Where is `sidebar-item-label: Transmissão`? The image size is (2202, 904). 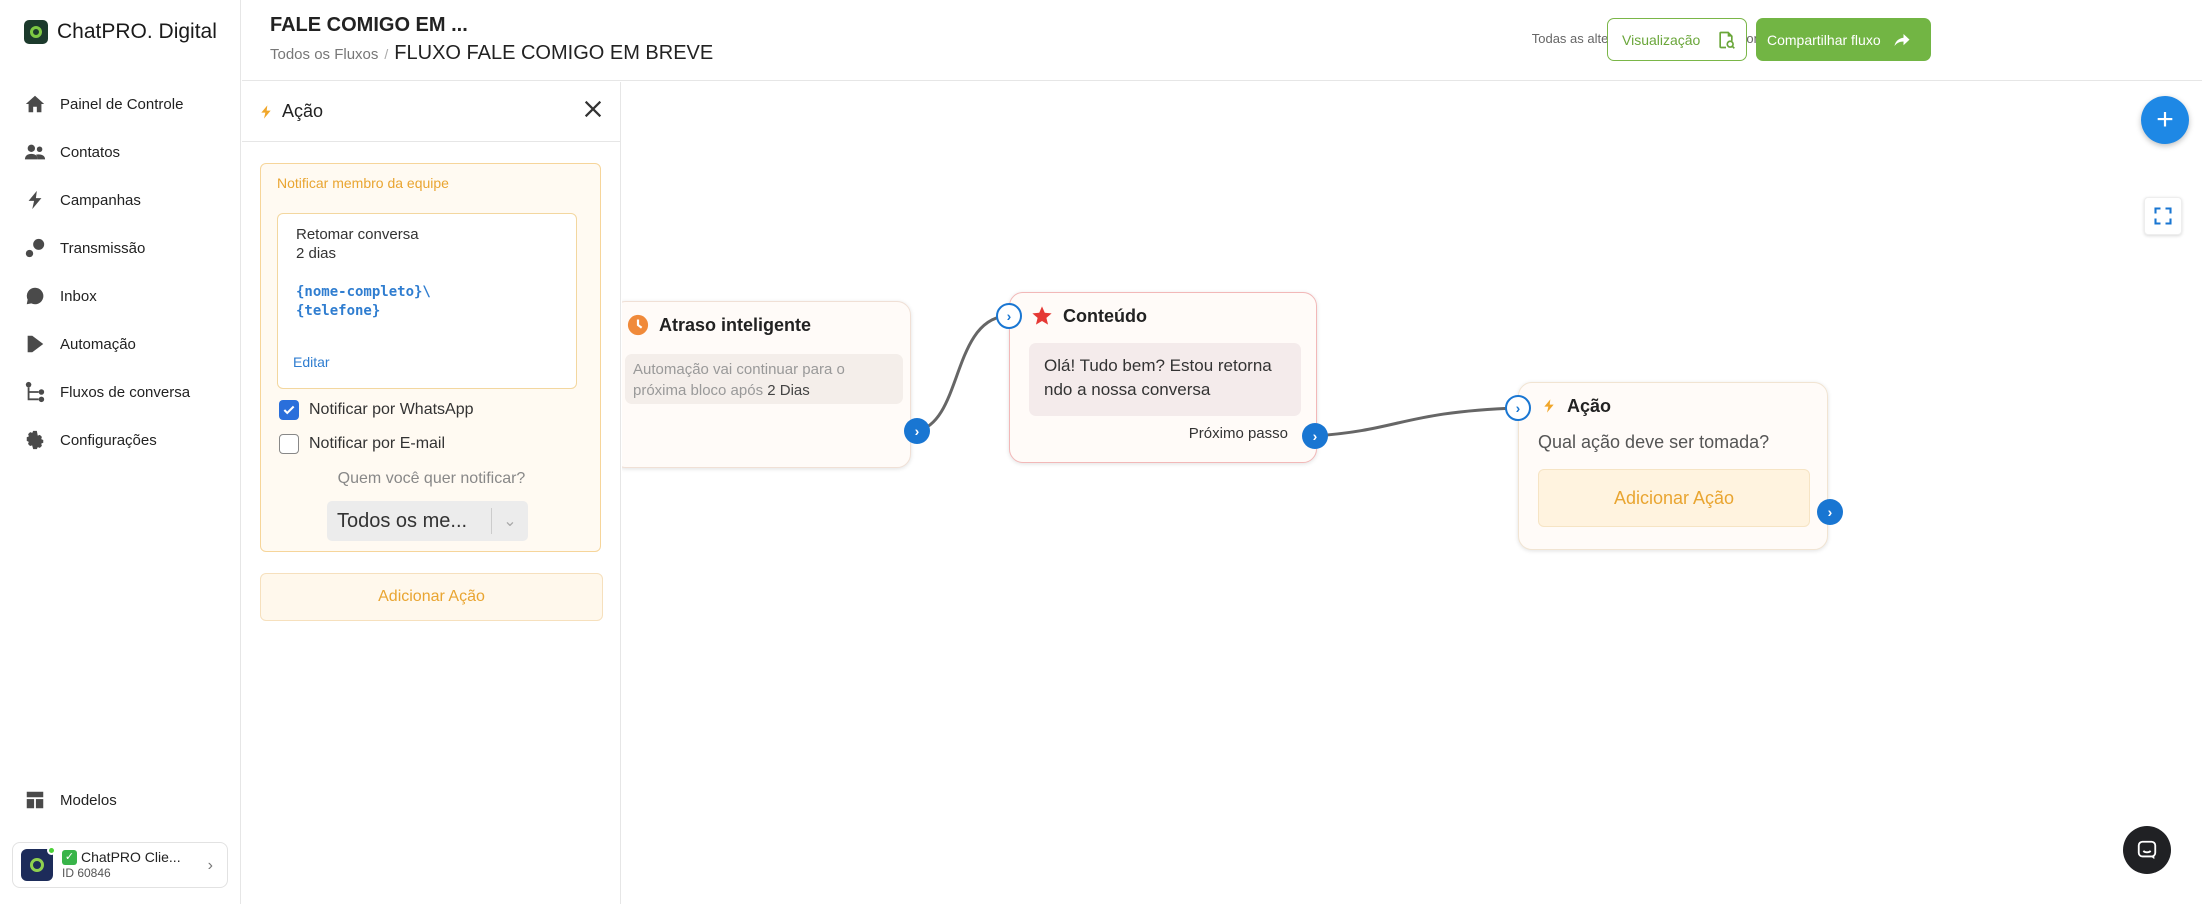 sidebar-item-label: Transmissão is located at coordinates (103, 248).